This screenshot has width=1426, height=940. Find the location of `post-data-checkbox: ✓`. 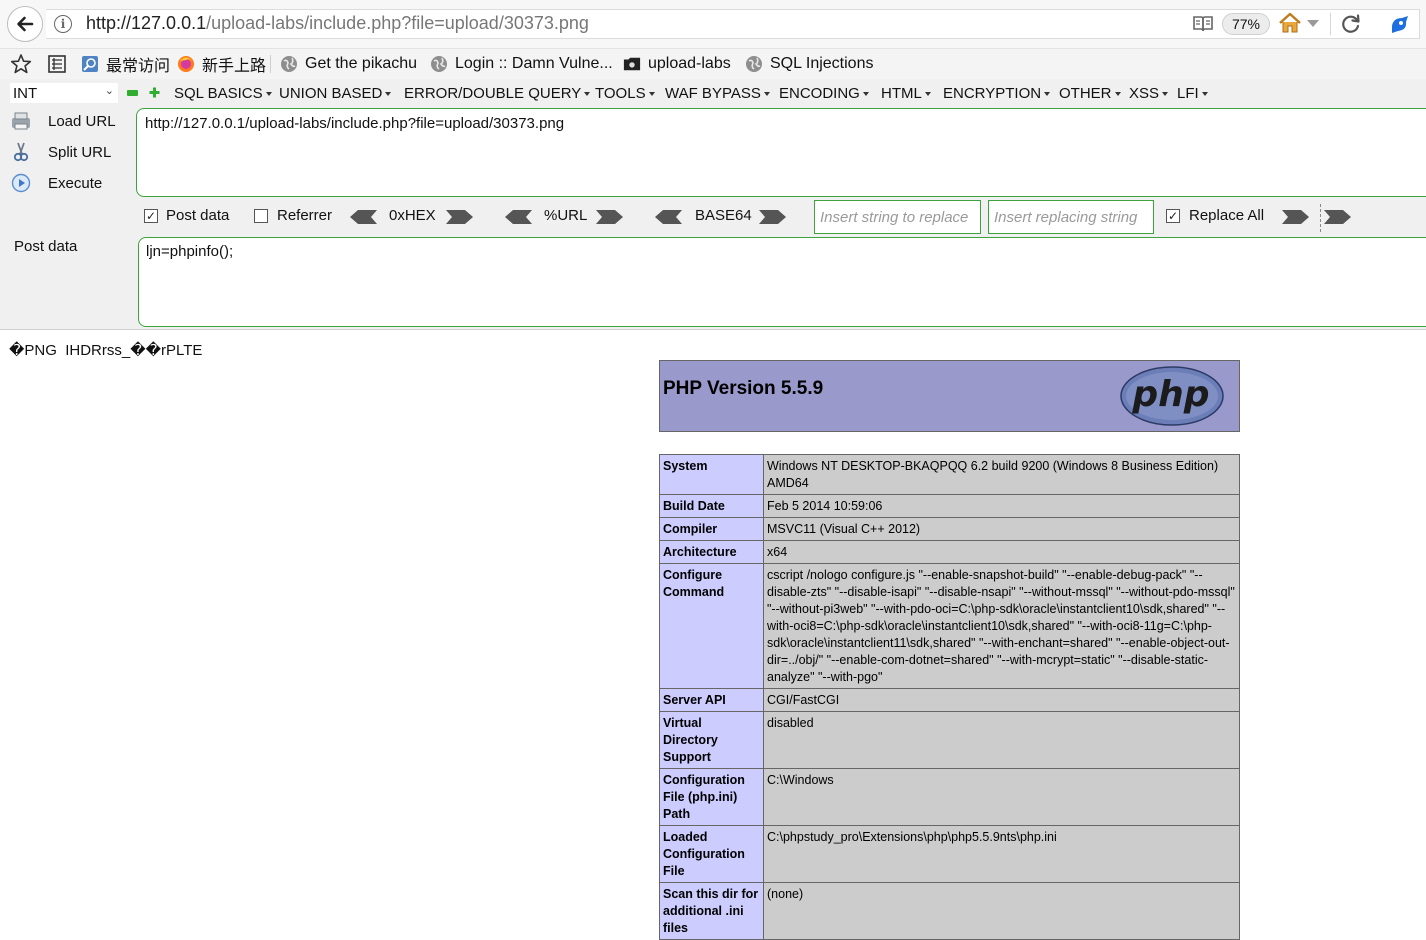

post-data-checkbox: ✓ is located at coordinates (151, 216).